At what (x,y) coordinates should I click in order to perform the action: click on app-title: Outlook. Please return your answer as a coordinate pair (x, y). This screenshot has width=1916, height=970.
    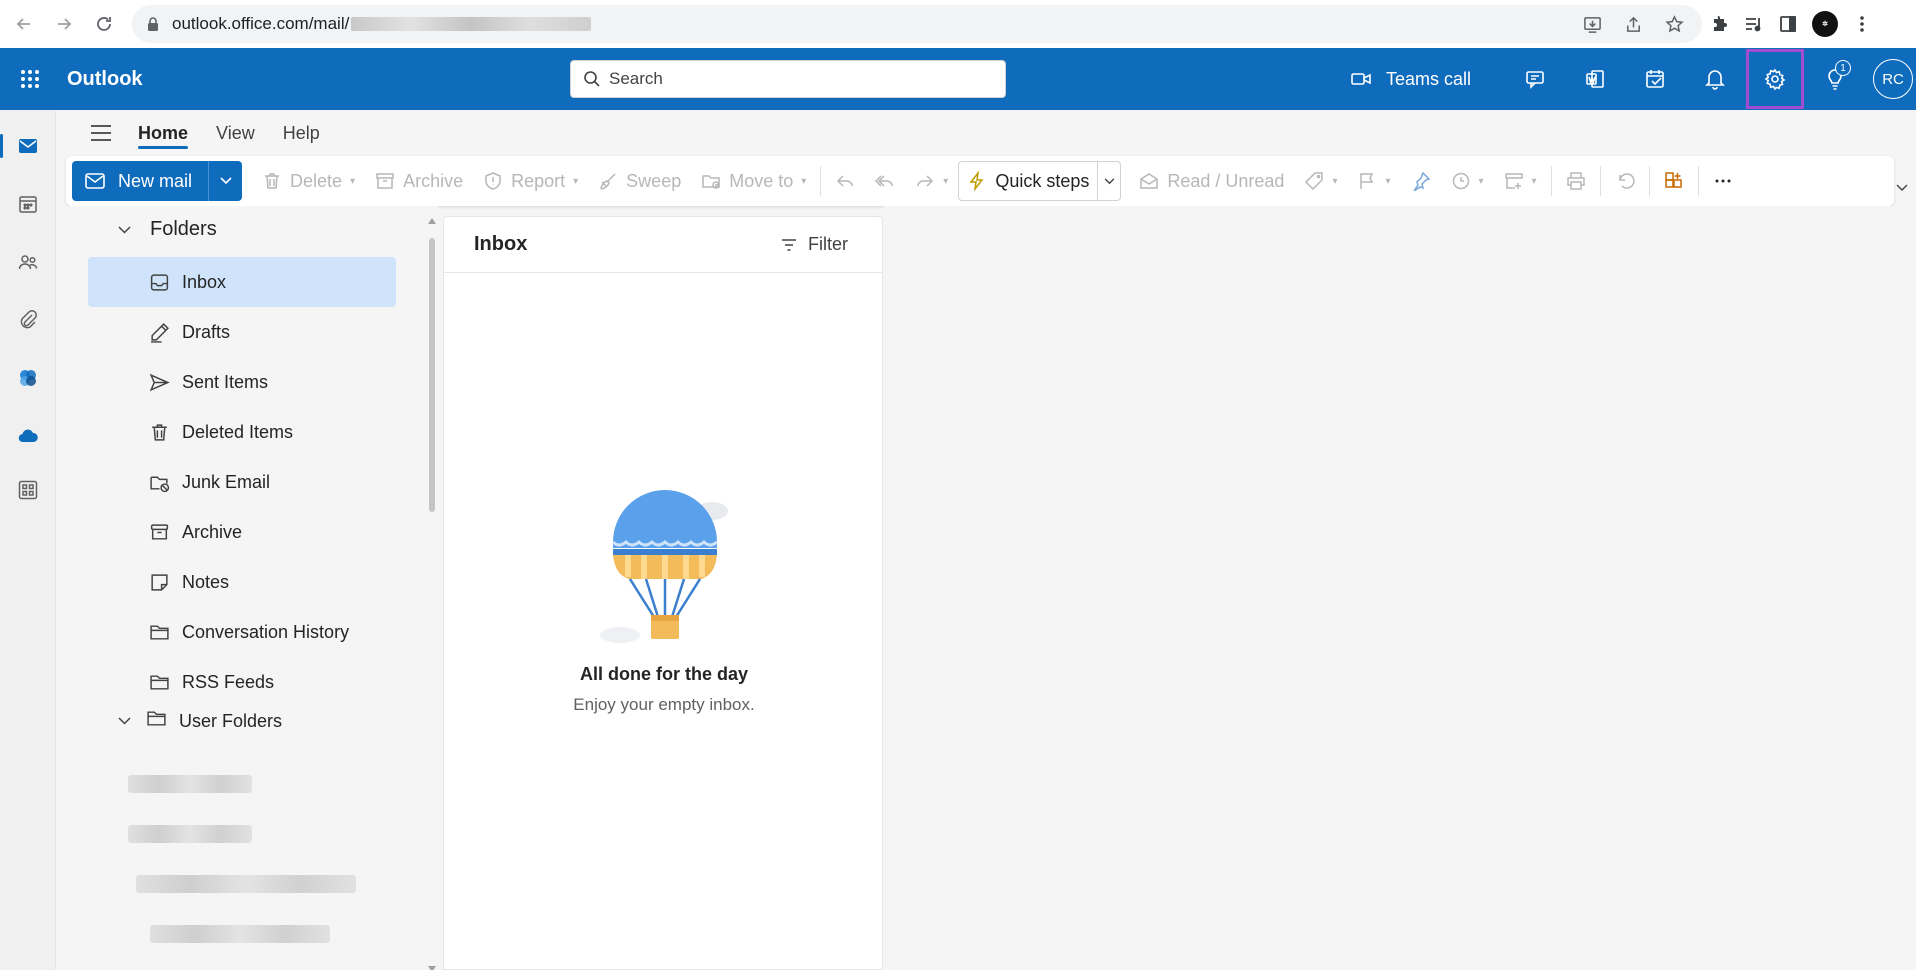
    Looking at the image, I should click on (105, 79).